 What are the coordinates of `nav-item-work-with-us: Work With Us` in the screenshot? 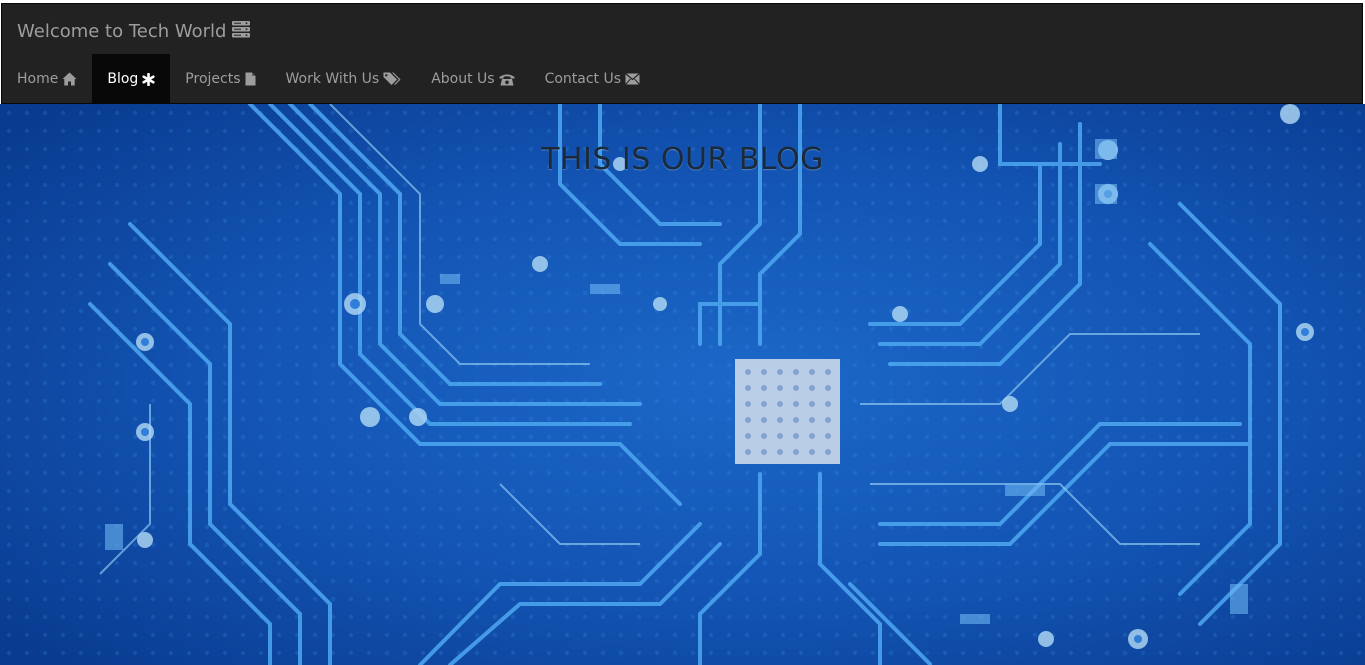 It's located at (344, 79).